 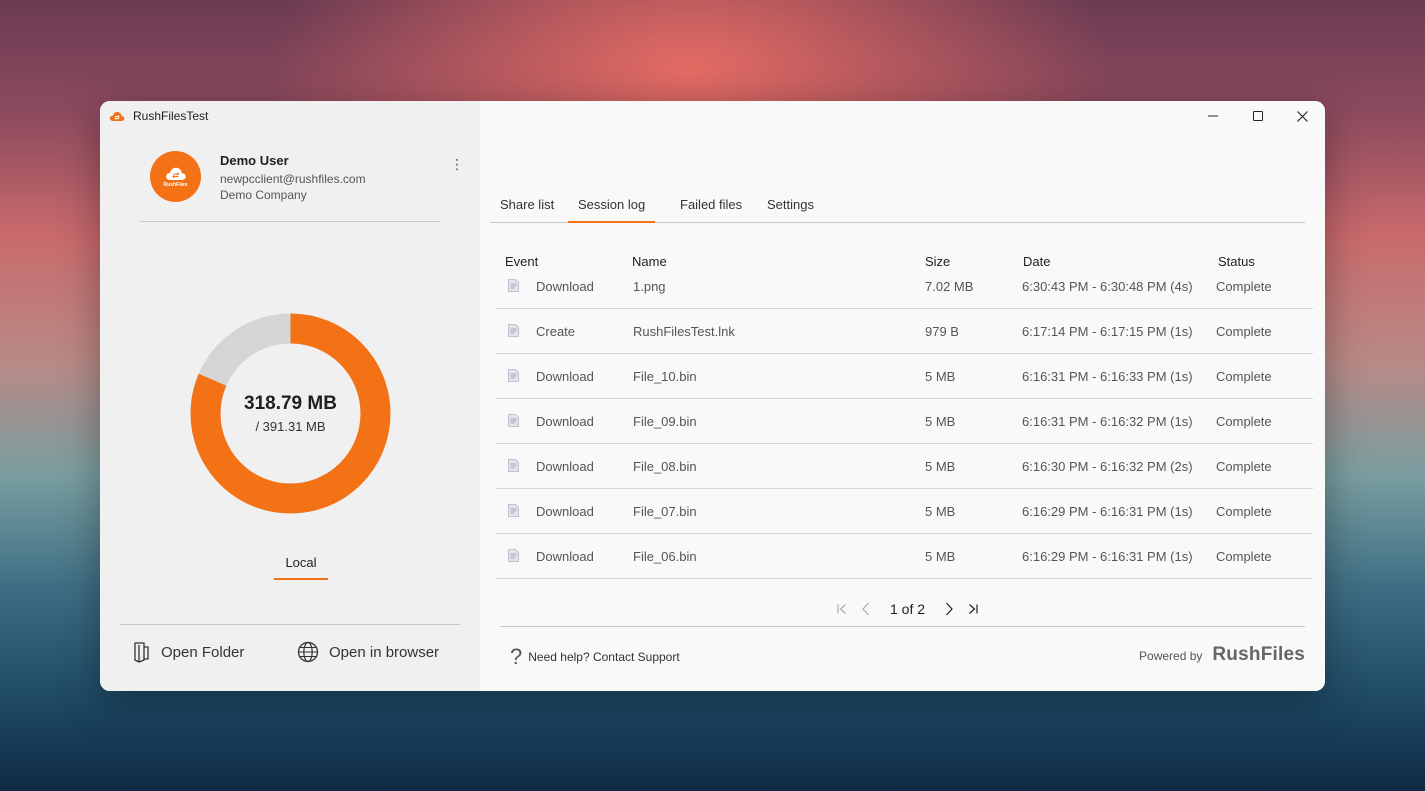 I want to click on first-page-icon, so click(x=841, y=609).